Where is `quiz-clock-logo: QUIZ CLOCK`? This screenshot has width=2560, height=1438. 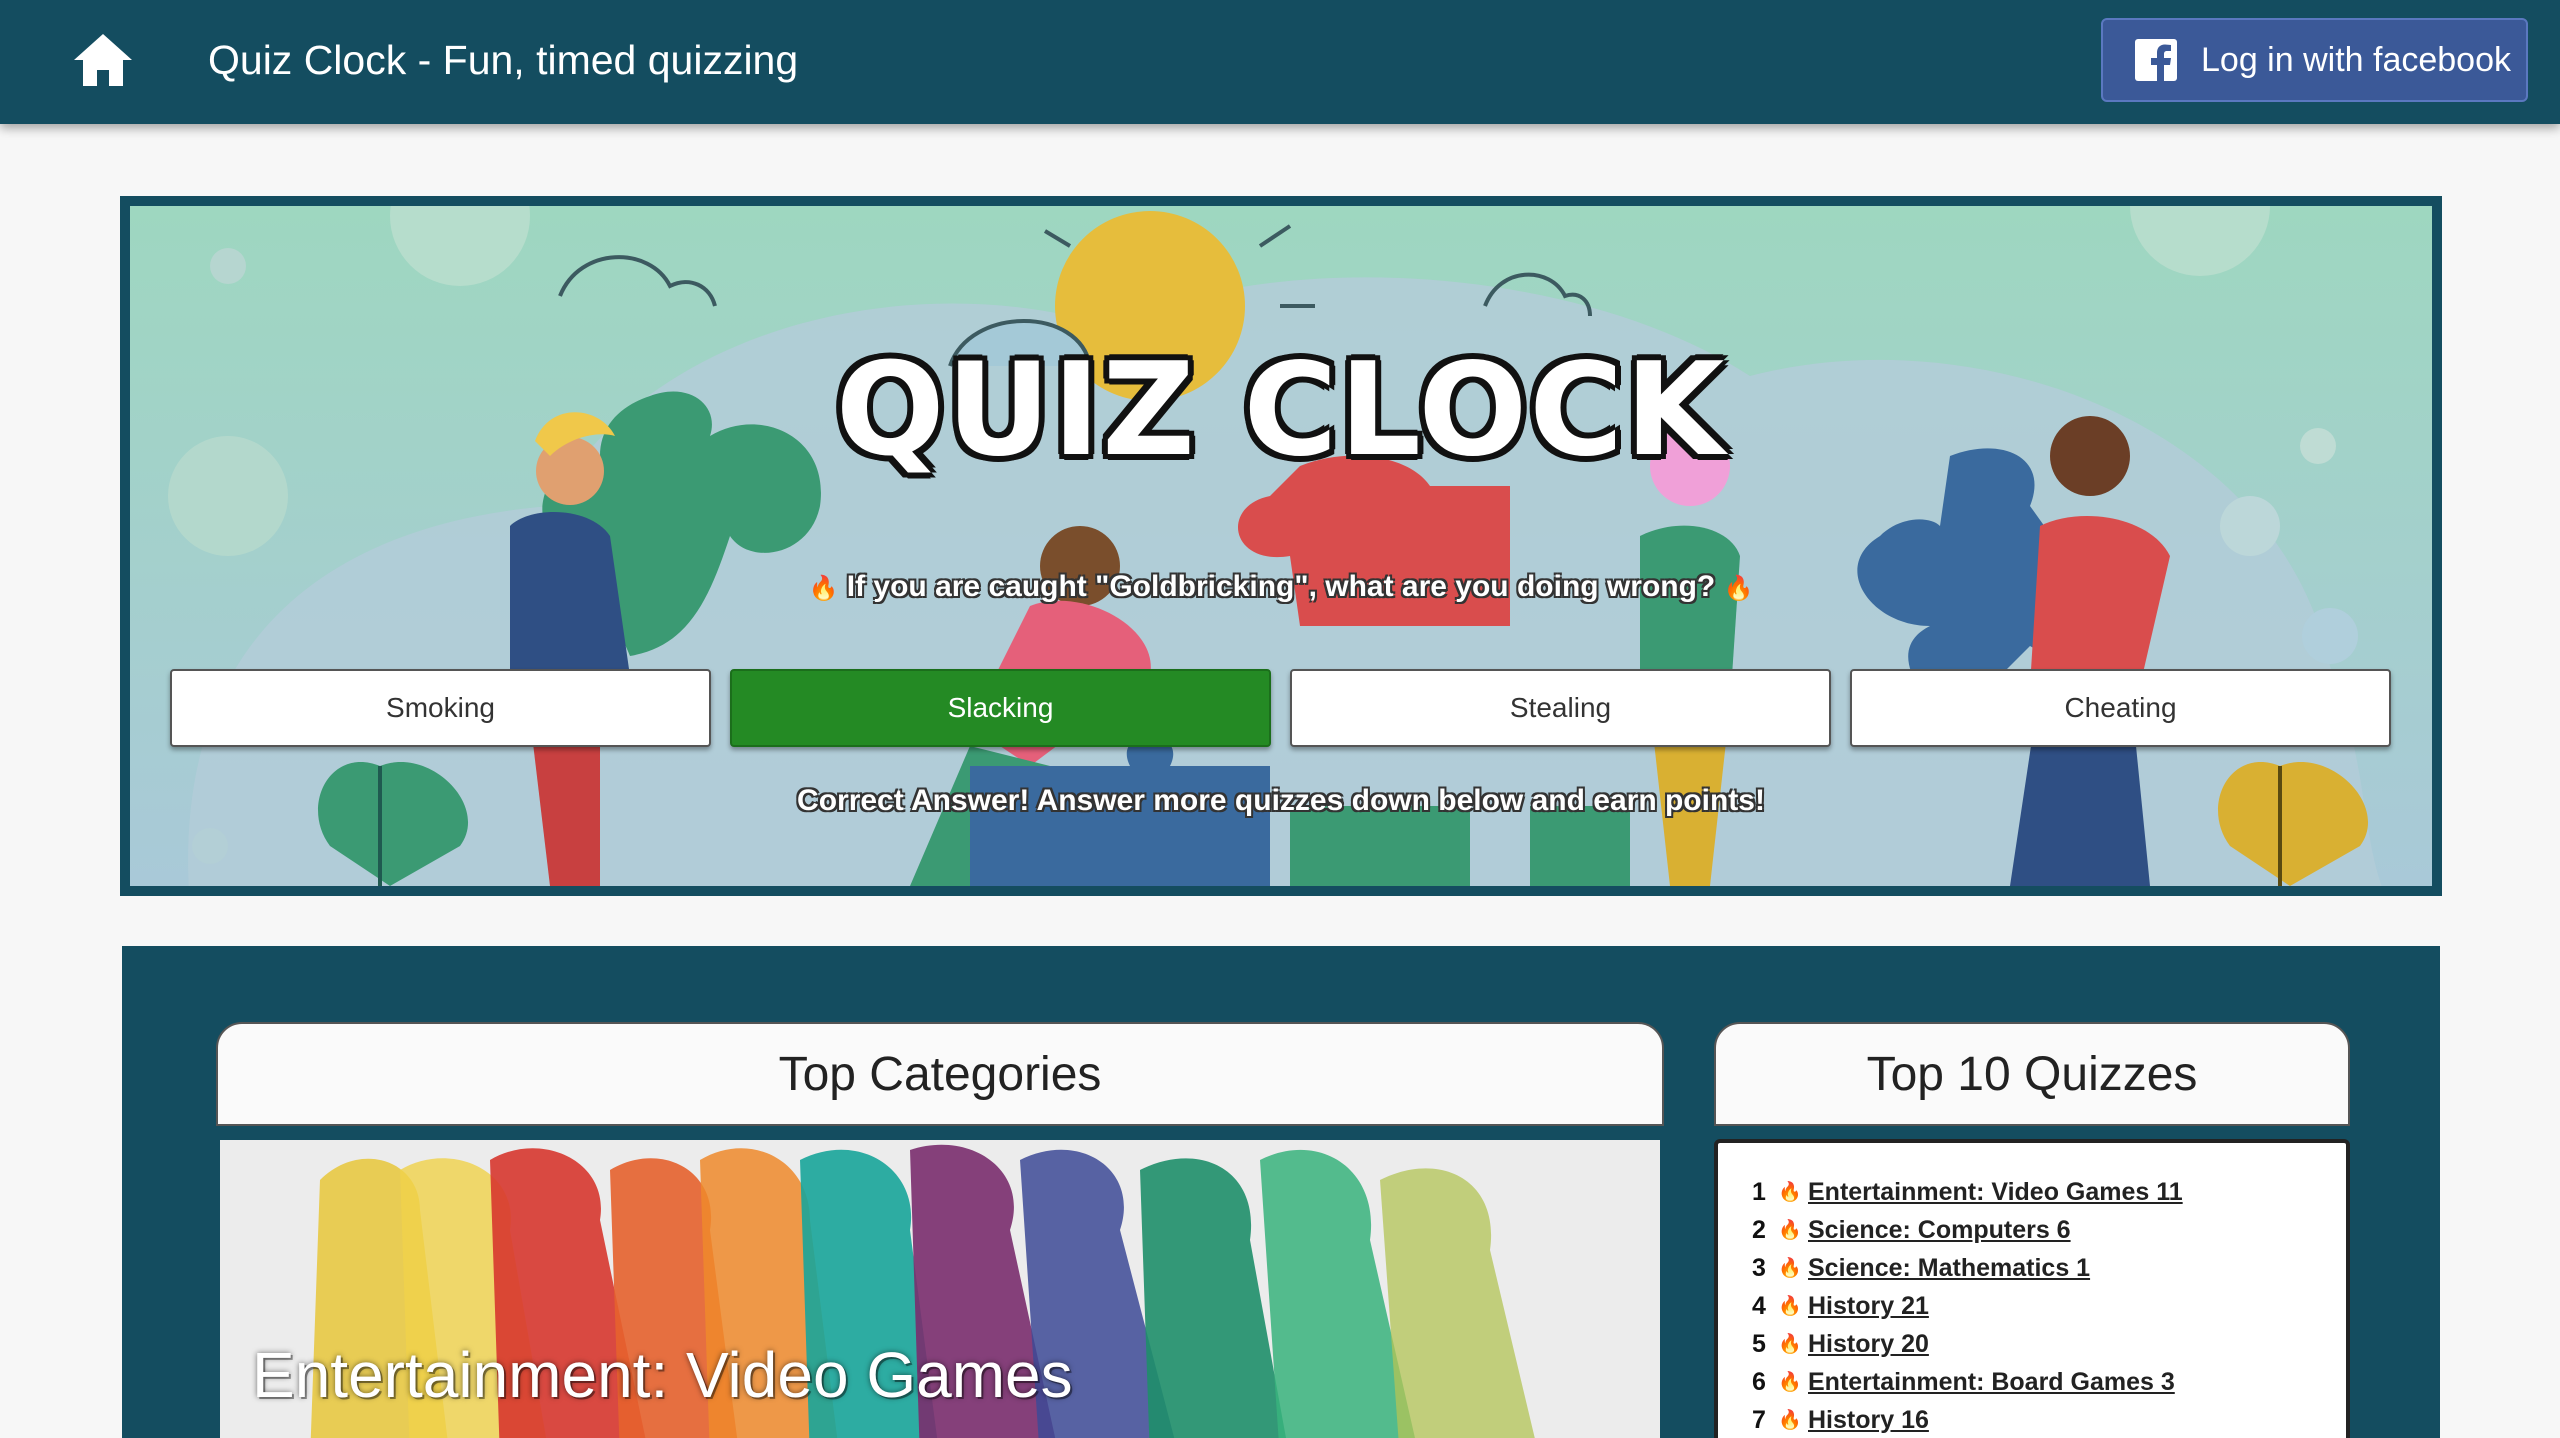
quiz-clock-logo: QUIZ CLOCK is located at coordinates (1281, 410).